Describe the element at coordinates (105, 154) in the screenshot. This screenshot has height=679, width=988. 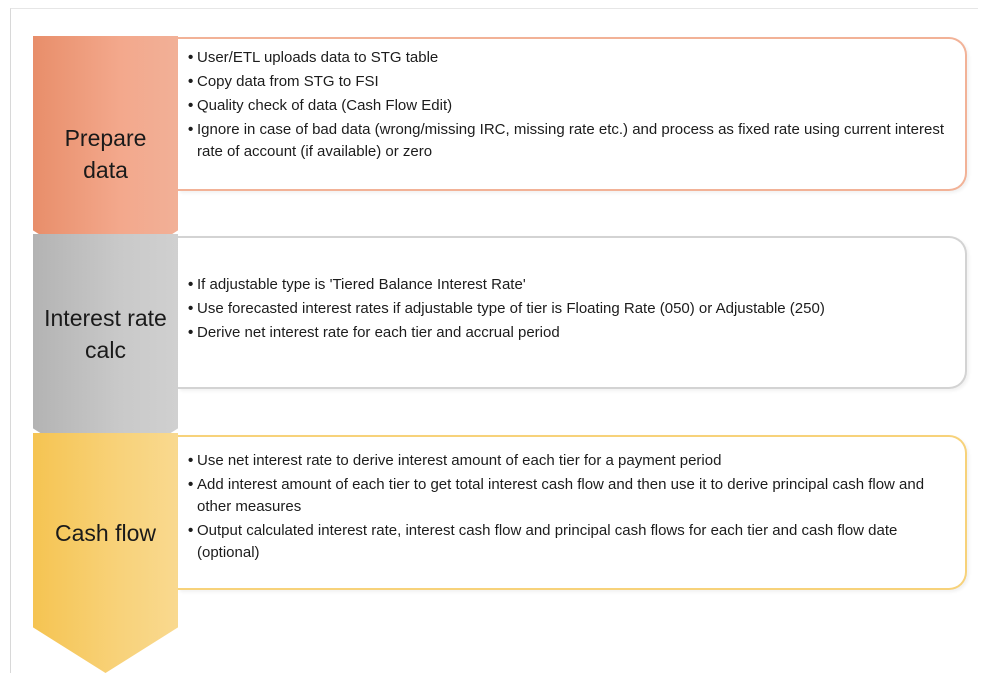
I see `step-label: Prepare data` at that location.